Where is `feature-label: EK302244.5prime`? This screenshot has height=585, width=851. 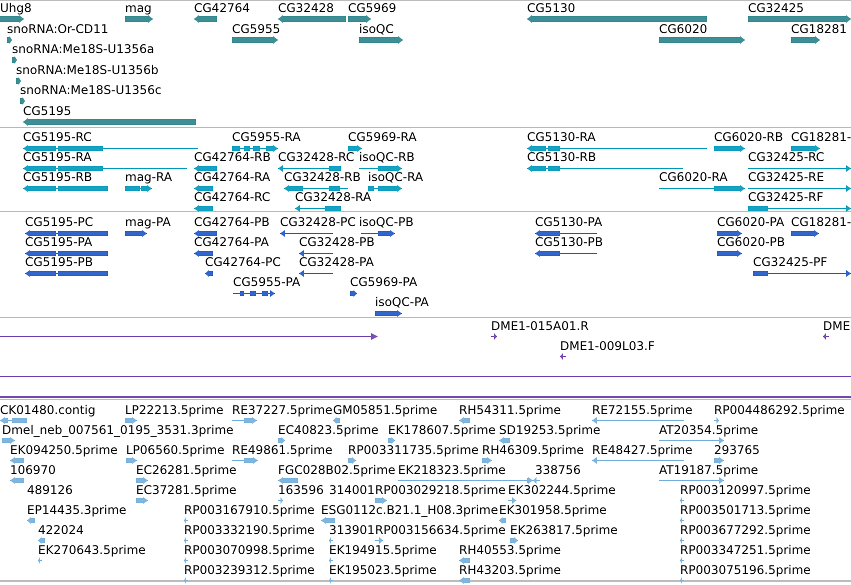
feature-label: EK302244.5prime is located at coordinates (562, 490).